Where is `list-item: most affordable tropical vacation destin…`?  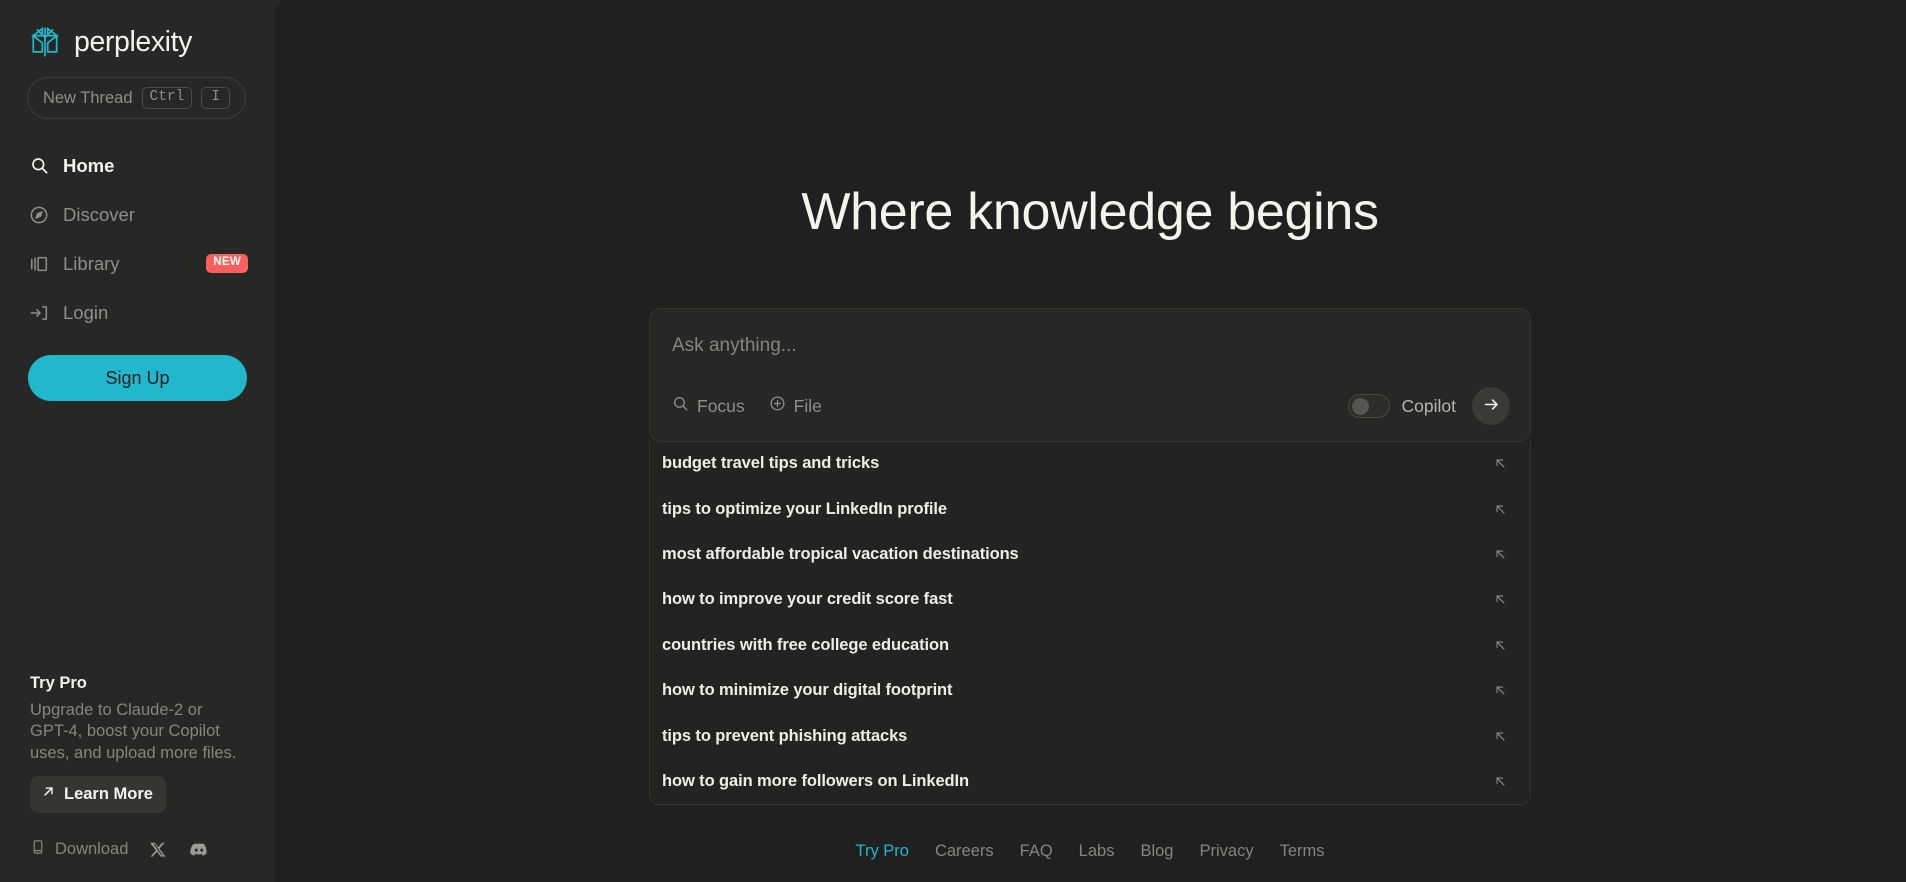 list-item: most affordable tropical vacation destin… is located at coordinates (1090, 554).